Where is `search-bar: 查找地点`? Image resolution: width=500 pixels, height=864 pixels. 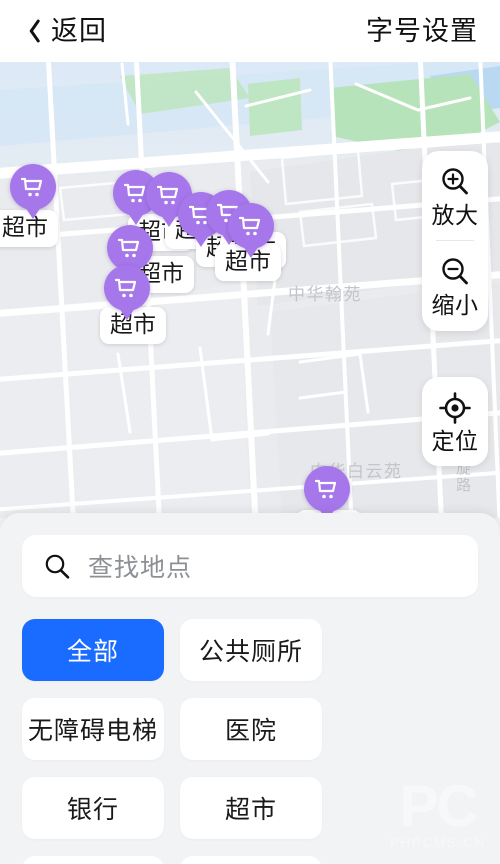 search-bar: 查找地点 is located at coordinates (250, 566).